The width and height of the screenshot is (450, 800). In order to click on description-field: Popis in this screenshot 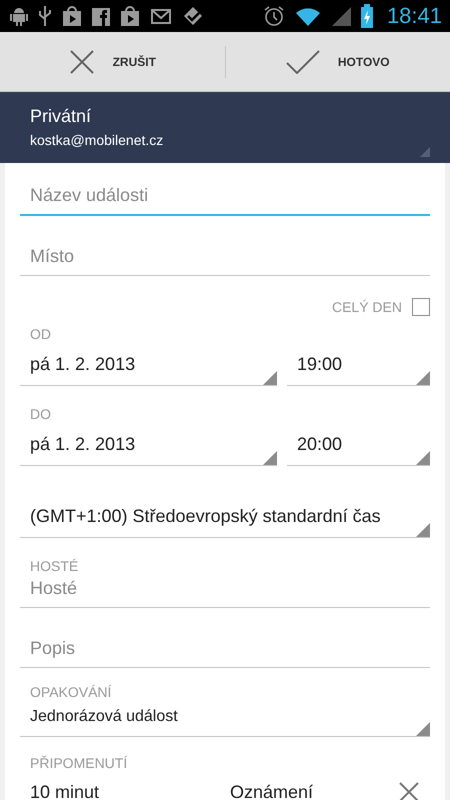, I will do `click(225, 644)`.